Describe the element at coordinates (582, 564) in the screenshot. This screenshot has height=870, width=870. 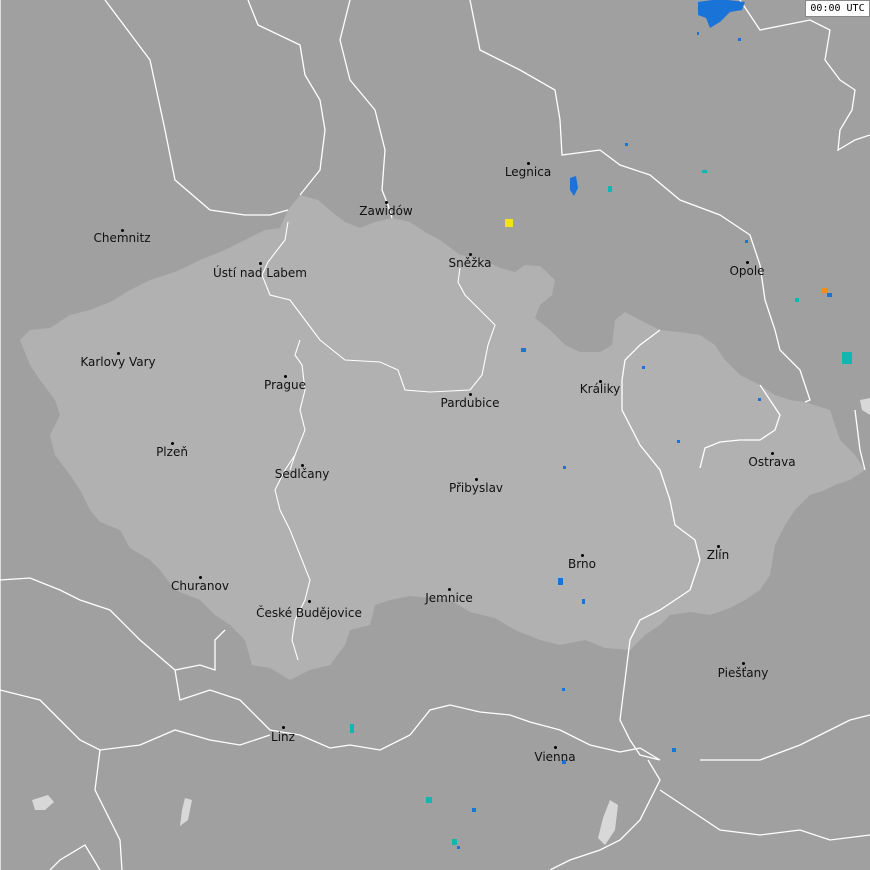
I see `city-label-brno: Brno` at that location.